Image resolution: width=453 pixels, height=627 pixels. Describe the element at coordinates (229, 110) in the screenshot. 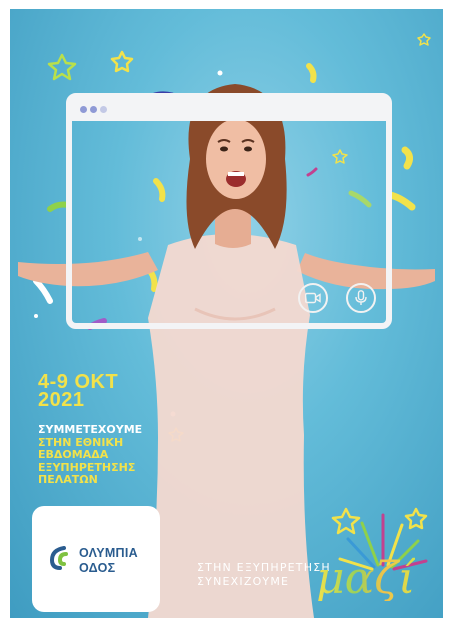

I see `window-title-bar` at that location.